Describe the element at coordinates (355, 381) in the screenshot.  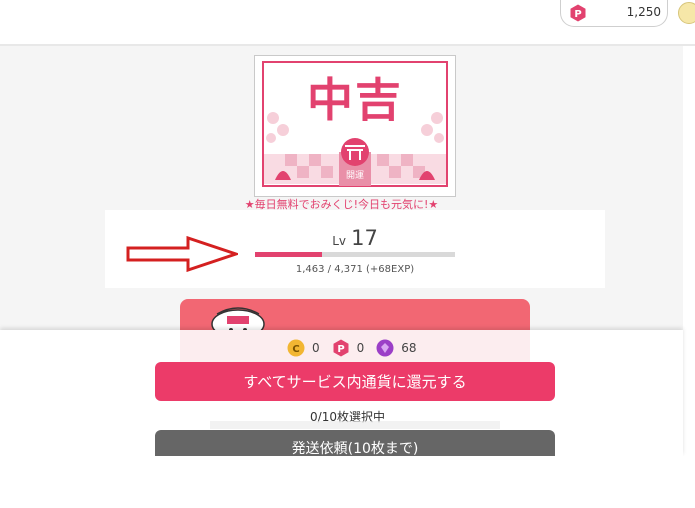
I see `return-all-button: すべてサービス内通貨に還元する` at that location.